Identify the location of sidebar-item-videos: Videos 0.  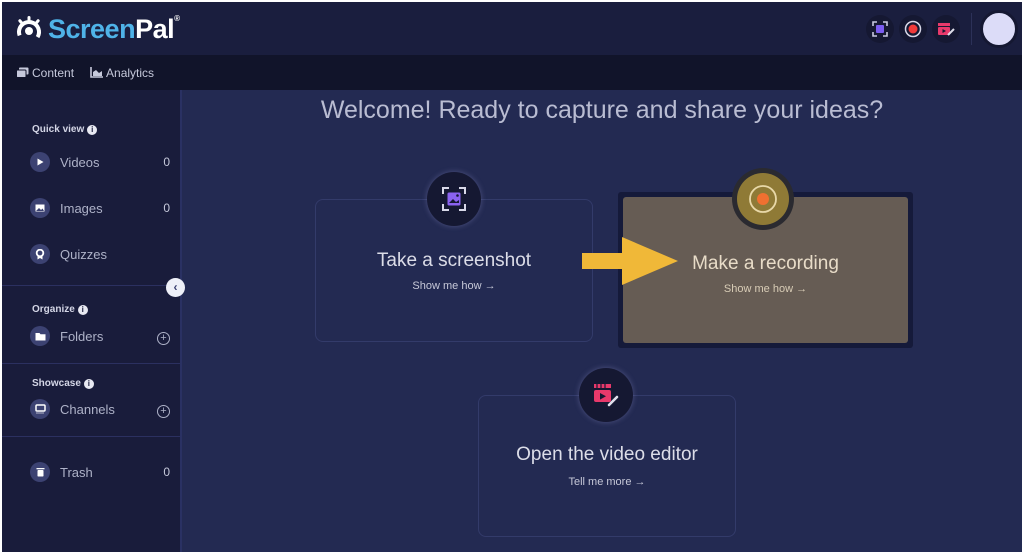
(100, 162).